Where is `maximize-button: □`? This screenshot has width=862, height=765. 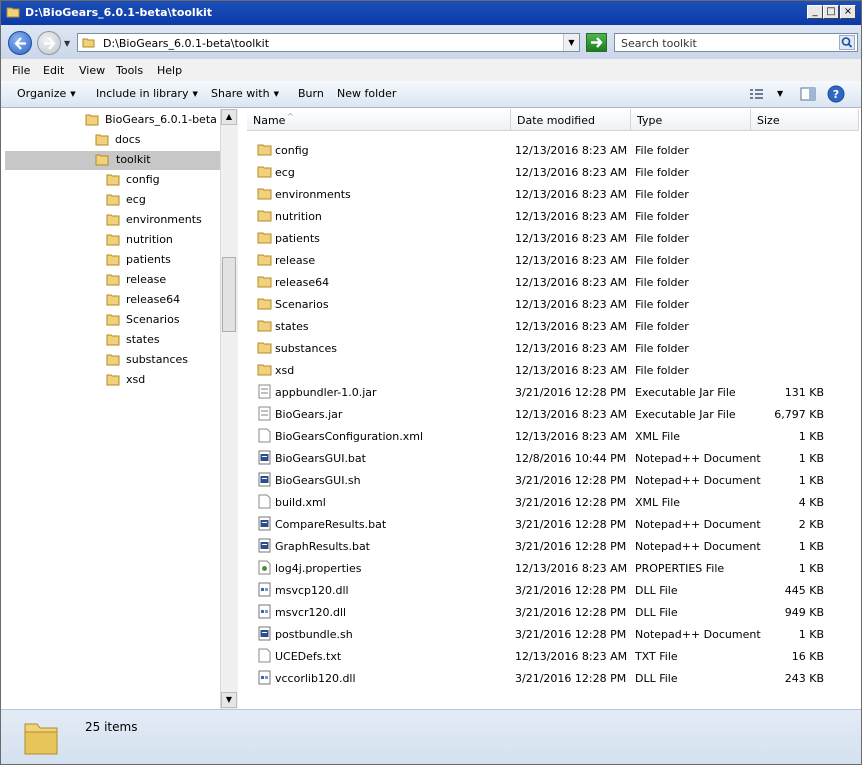 maximize-button: □ is located at coordinates (831, 12).